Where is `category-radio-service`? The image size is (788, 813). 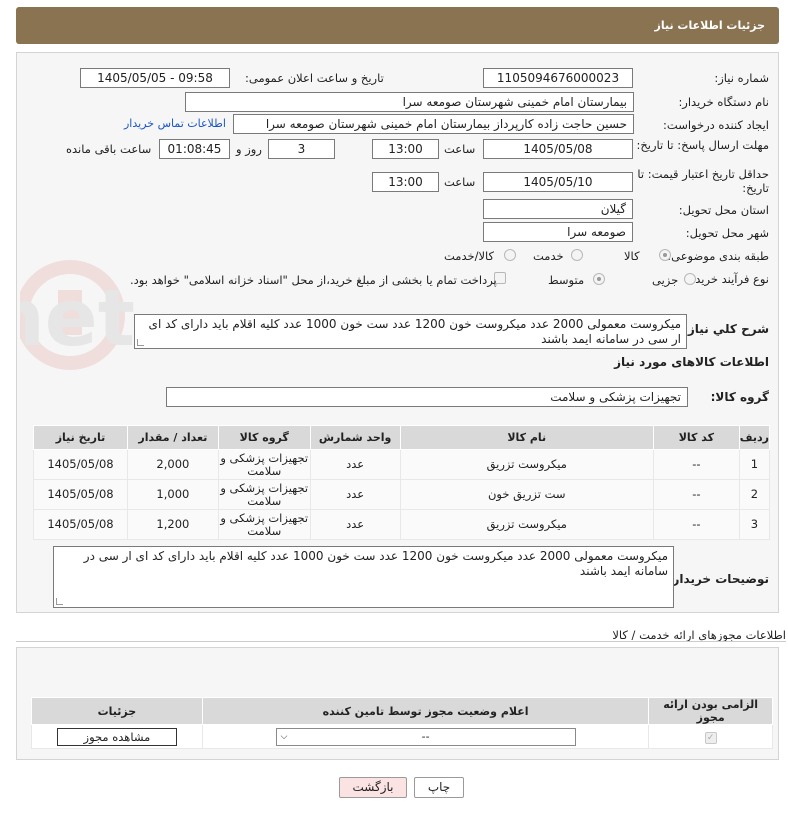 category-radio-service is located at coordinates (577, 255).